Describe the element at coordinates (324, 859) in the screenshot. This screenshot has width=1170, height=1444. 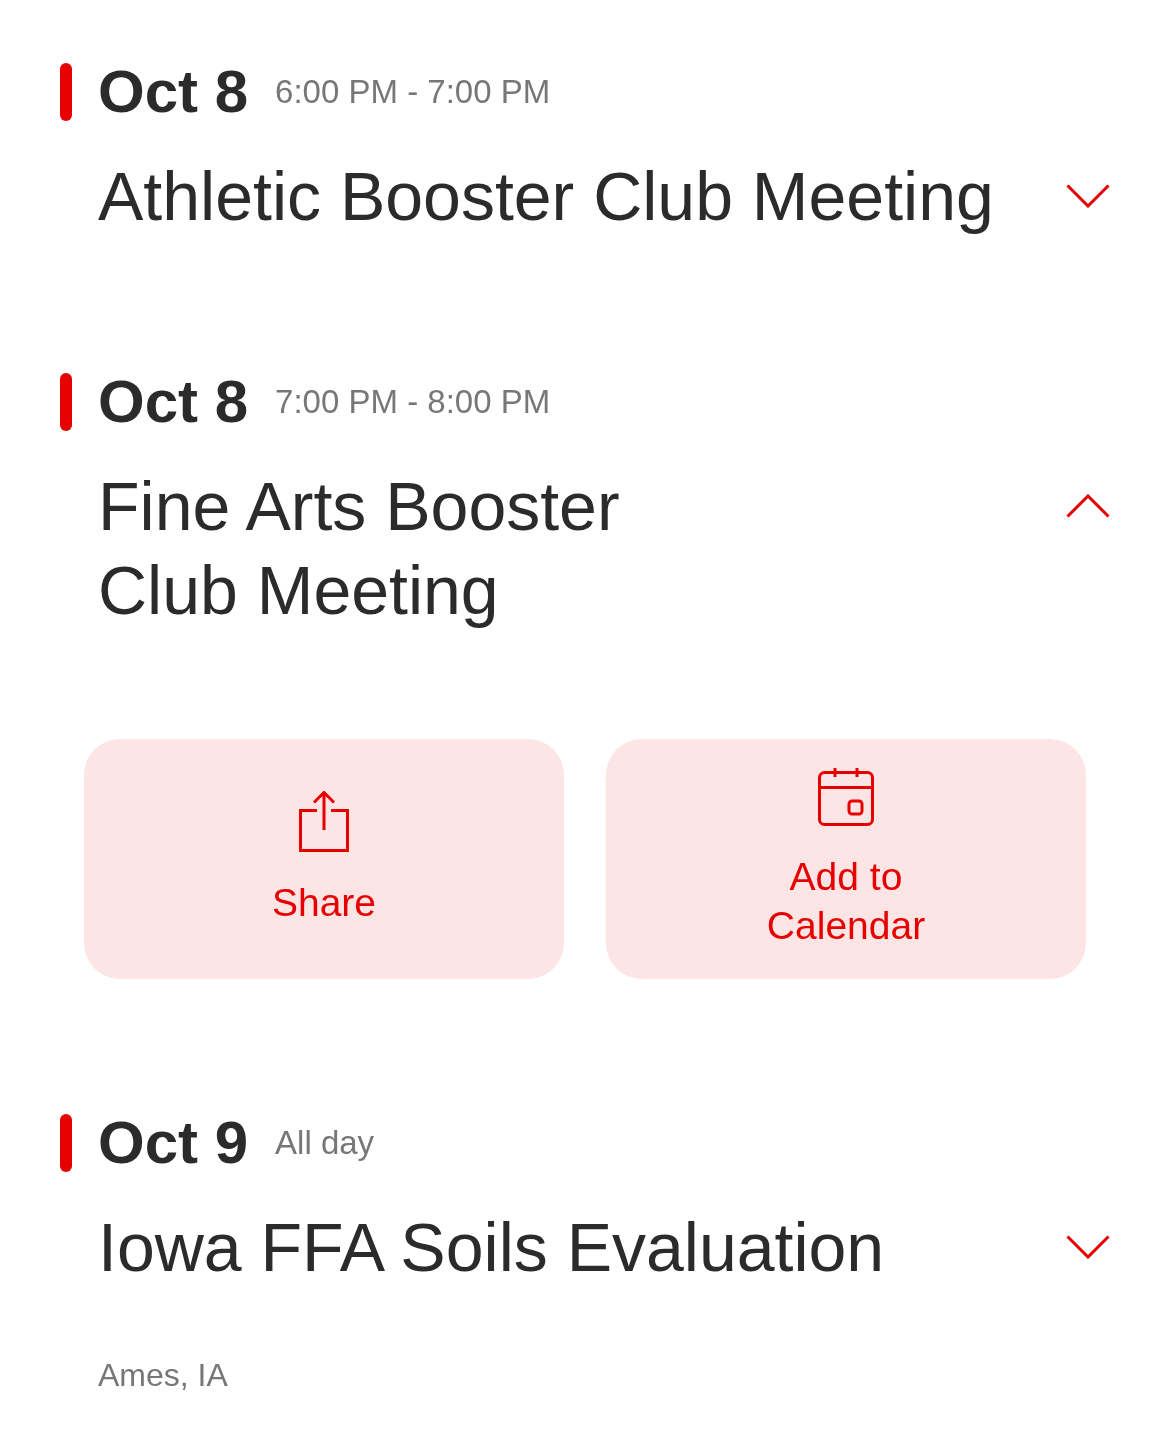
I see `share-button: Share` at that location.